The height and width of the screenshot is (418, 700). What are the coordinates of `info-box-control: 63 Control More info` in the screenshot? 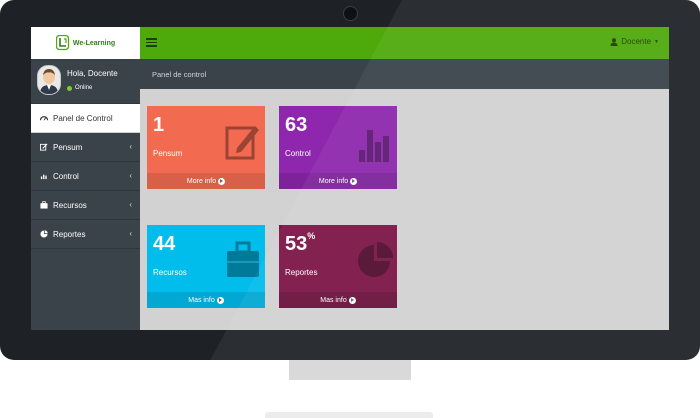 It's located at (338, 147).